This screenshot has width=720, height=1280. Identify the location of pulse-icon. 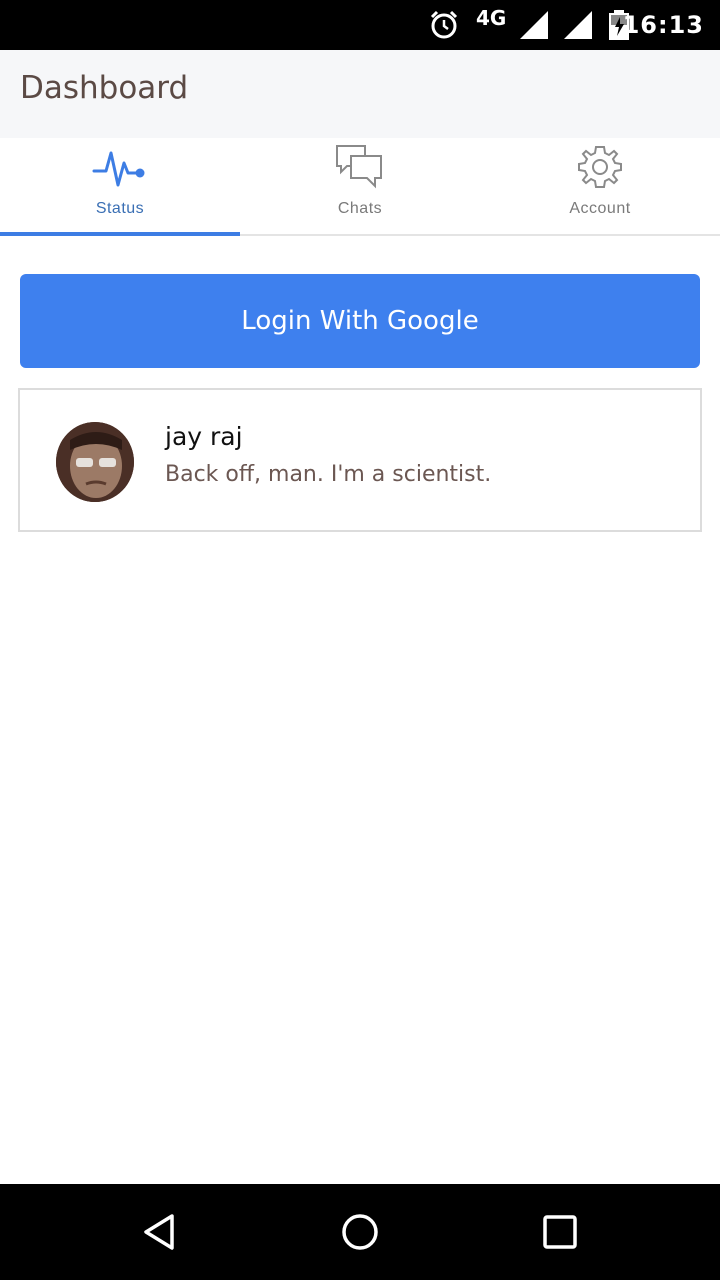
(120, 167).